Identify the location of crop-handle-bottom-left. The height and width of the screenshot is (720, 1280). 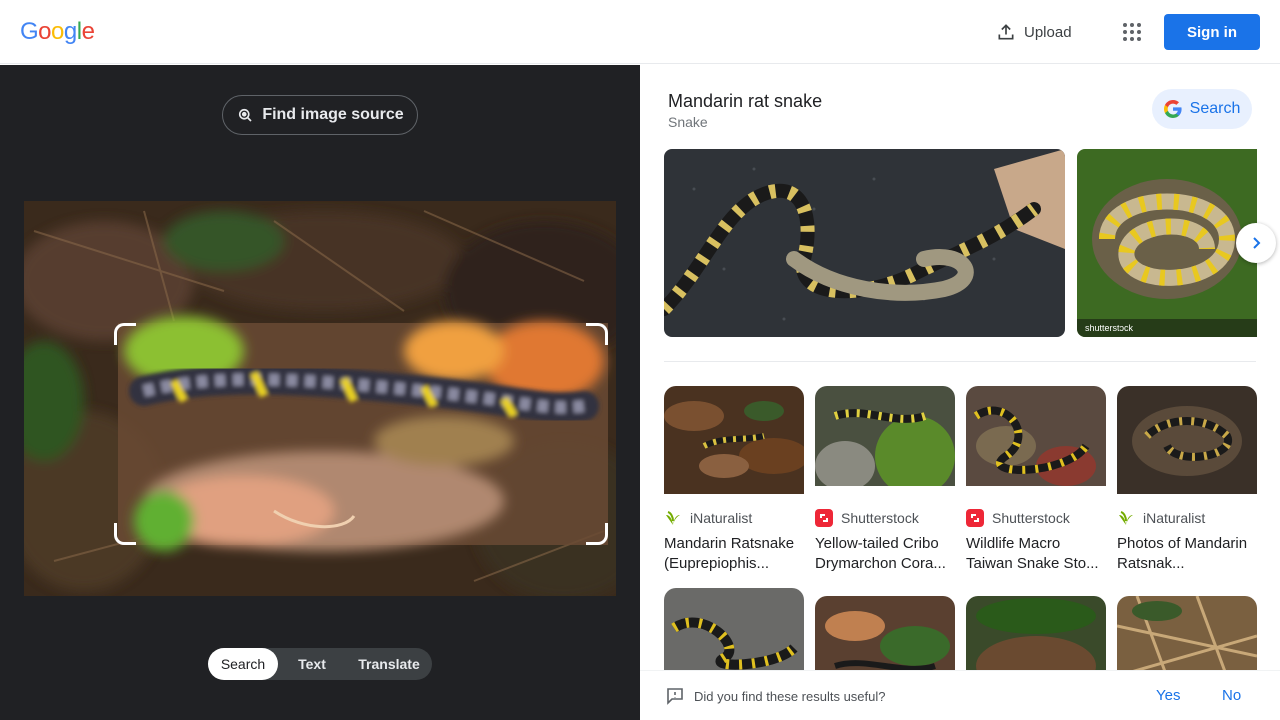
(125, 534).